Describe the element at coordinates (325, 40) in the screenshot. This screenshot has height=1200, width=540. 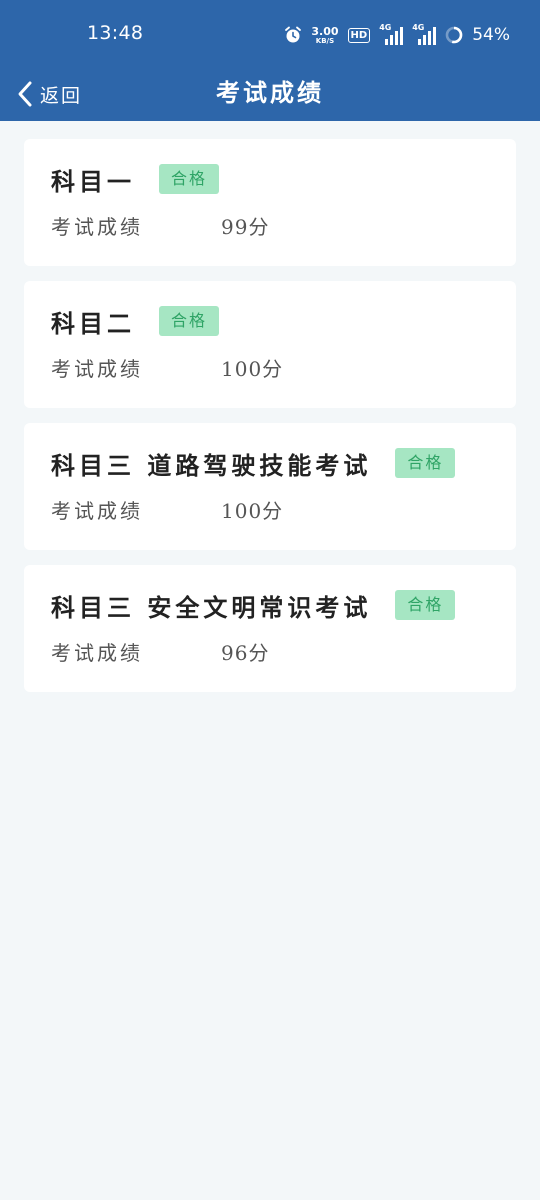
I see `net-speed-unit: KB/S` at that location.